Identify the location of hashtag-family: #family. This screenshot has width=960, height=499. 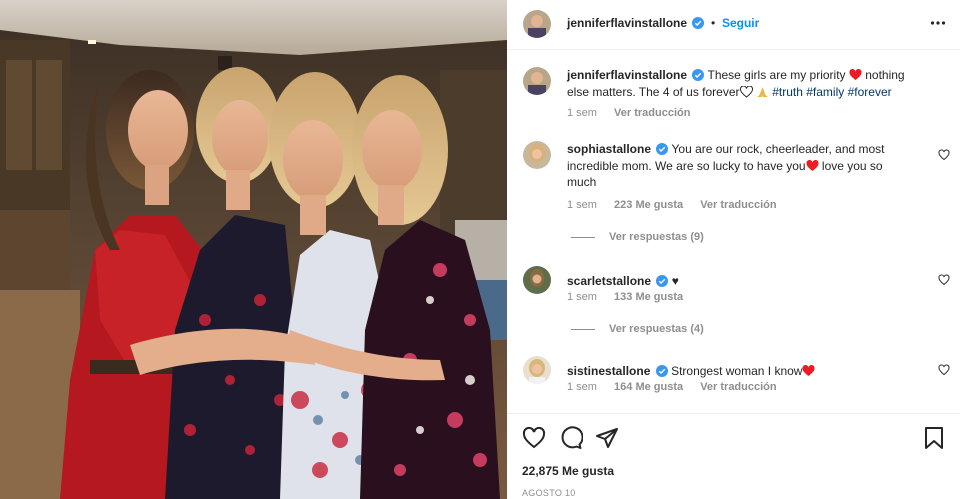
(825, 92).